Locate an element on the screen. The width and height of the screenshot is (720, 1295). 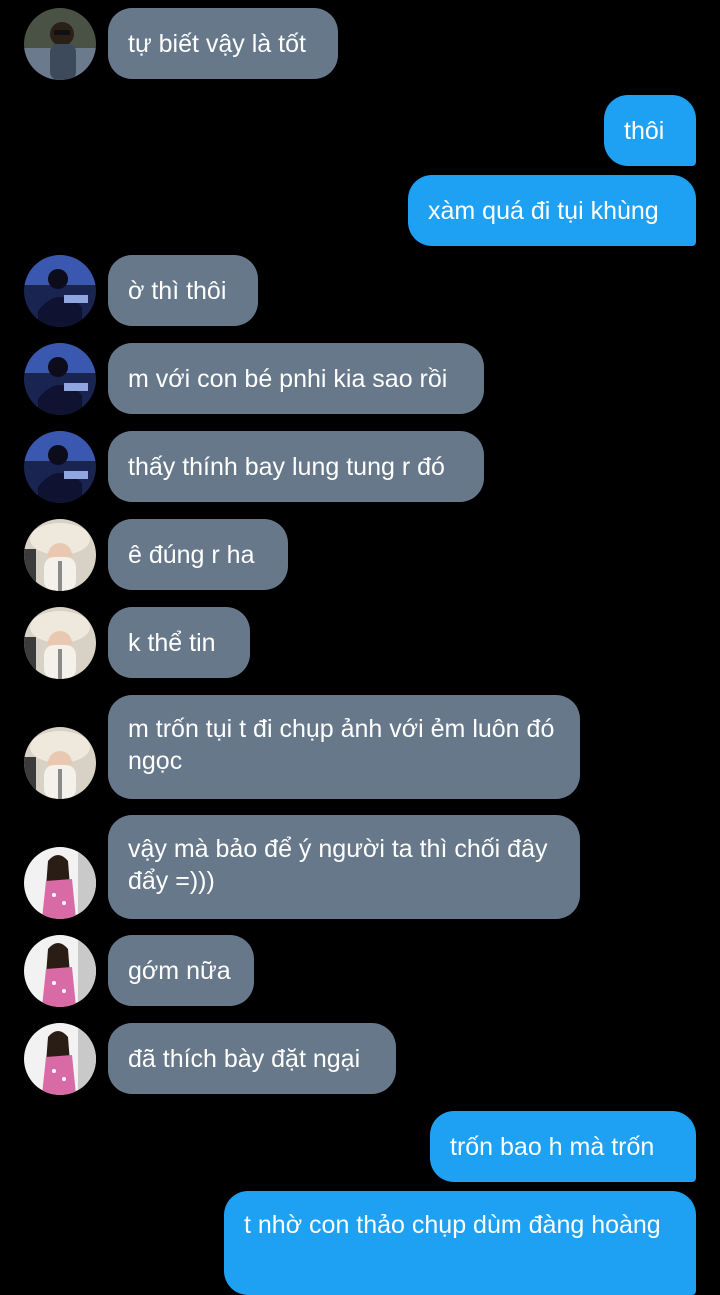
message-text: thôi is located at coordinates (644, 130).